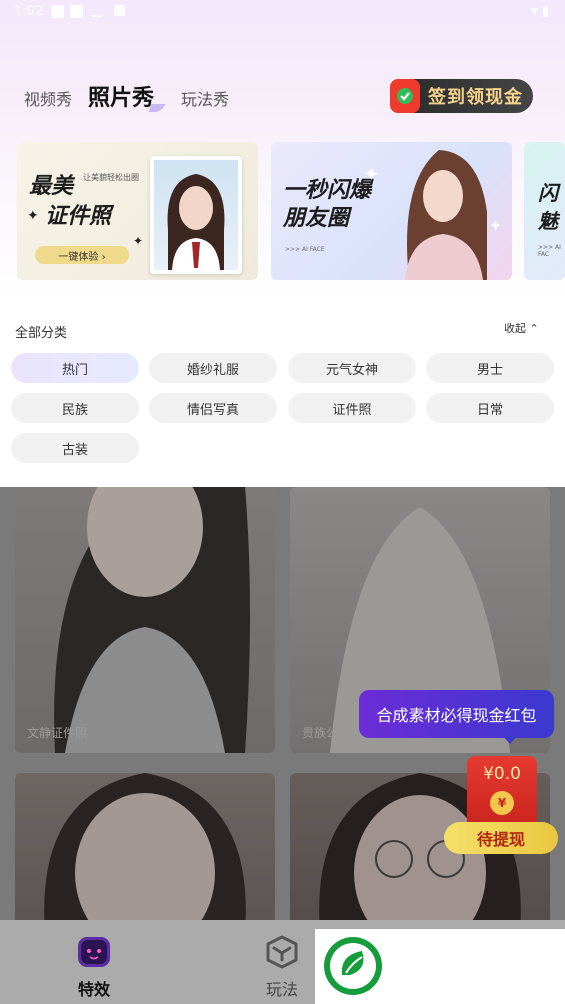 The height and width of the screenshot is (1004, 565). I want to click on category-chip-daily: 日常, so click(490, 408).